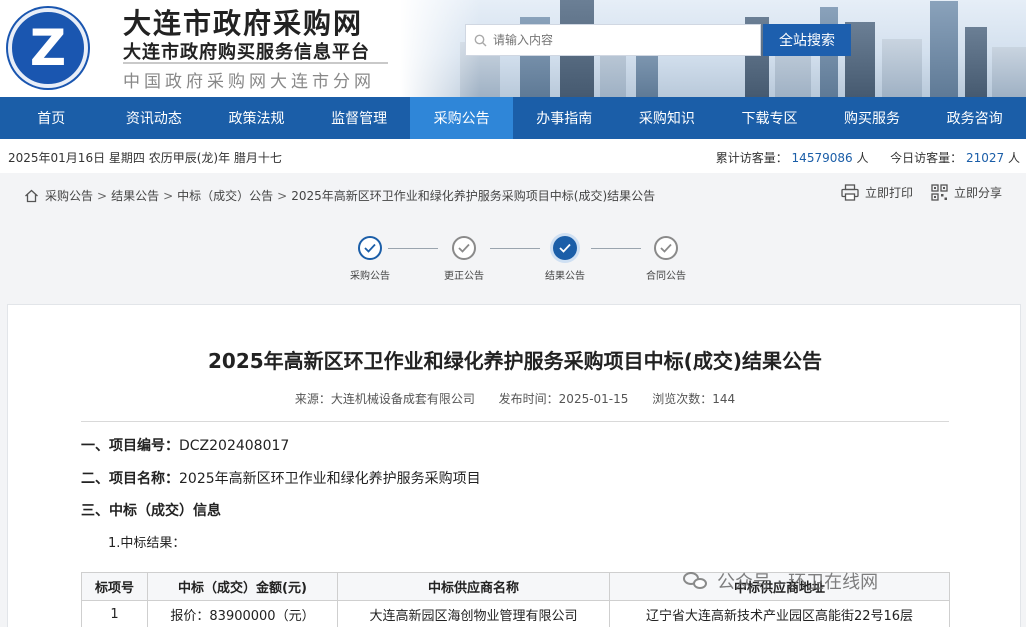 The width and height of the screenshot is (1026, 627). What do you see at coordinates (618, 40) in the screenshot?
I see `search-input` at bounding box center [618, 40].